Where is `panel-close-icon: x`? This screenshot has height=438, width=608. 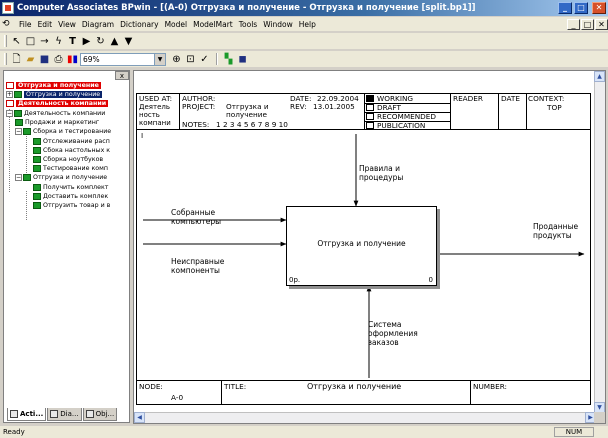
panel-close-icon: x is located at coordinates (122, 75).